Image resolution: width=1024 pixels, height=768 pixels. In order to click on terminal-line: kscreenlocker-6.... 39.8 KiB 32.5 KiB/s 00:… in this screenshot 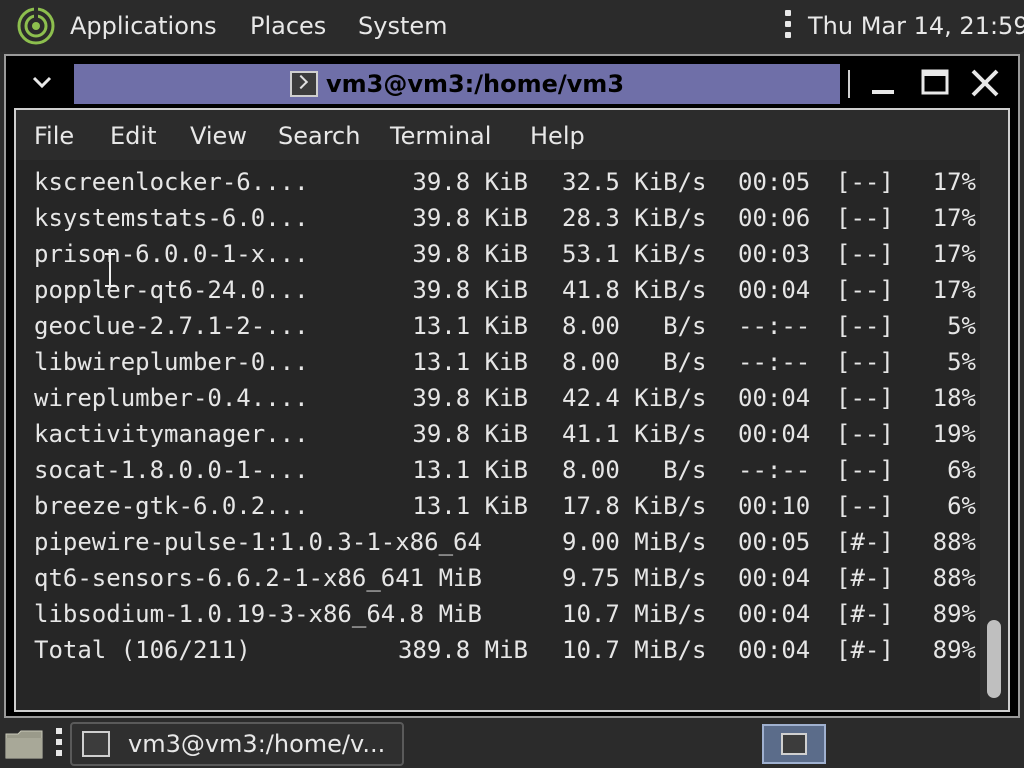, I will do `click(507, 182)`.